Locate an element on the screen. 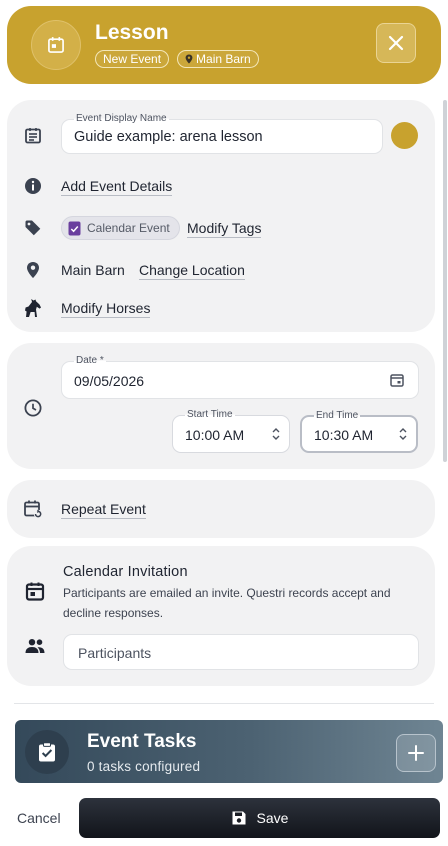 The image size is (448, 846). event-tasks-title: Event Tasks is located at coordinates (142, 741).